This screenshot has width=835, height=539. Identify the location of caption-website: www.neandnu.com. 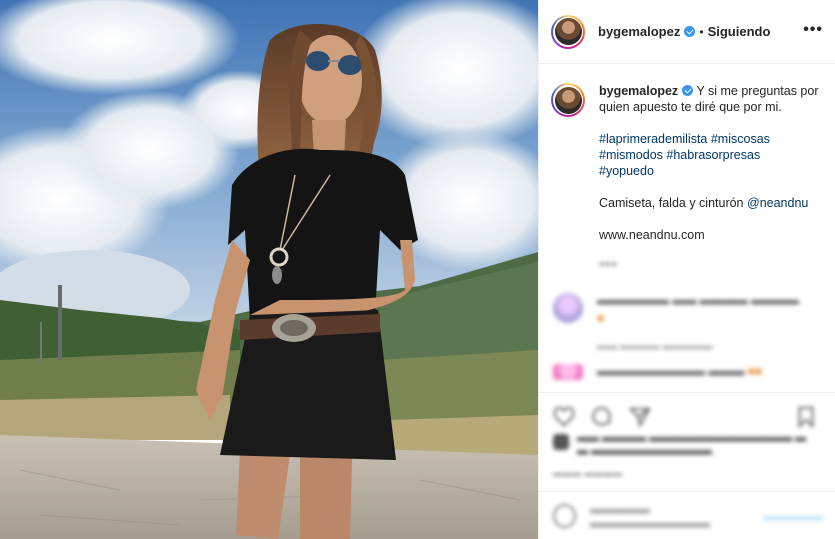
(652, 235).